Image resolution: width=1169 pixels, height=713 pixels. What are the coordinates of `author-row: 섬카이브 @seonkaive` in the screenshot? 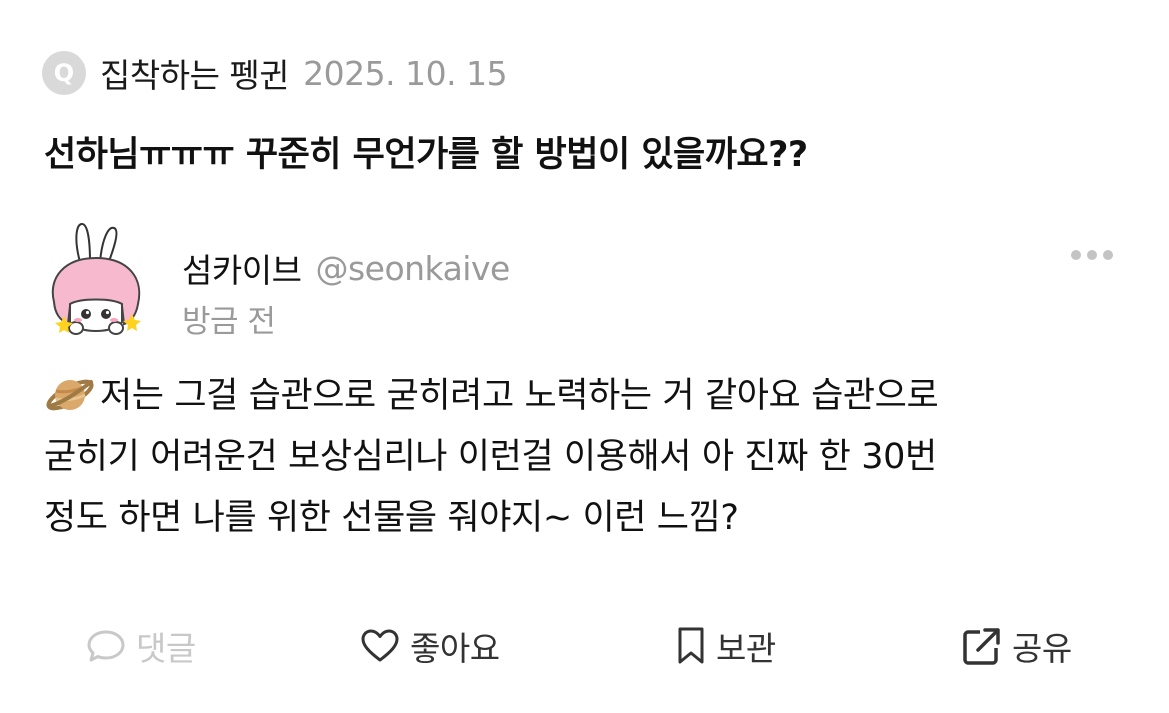 It's located at (346, 268).